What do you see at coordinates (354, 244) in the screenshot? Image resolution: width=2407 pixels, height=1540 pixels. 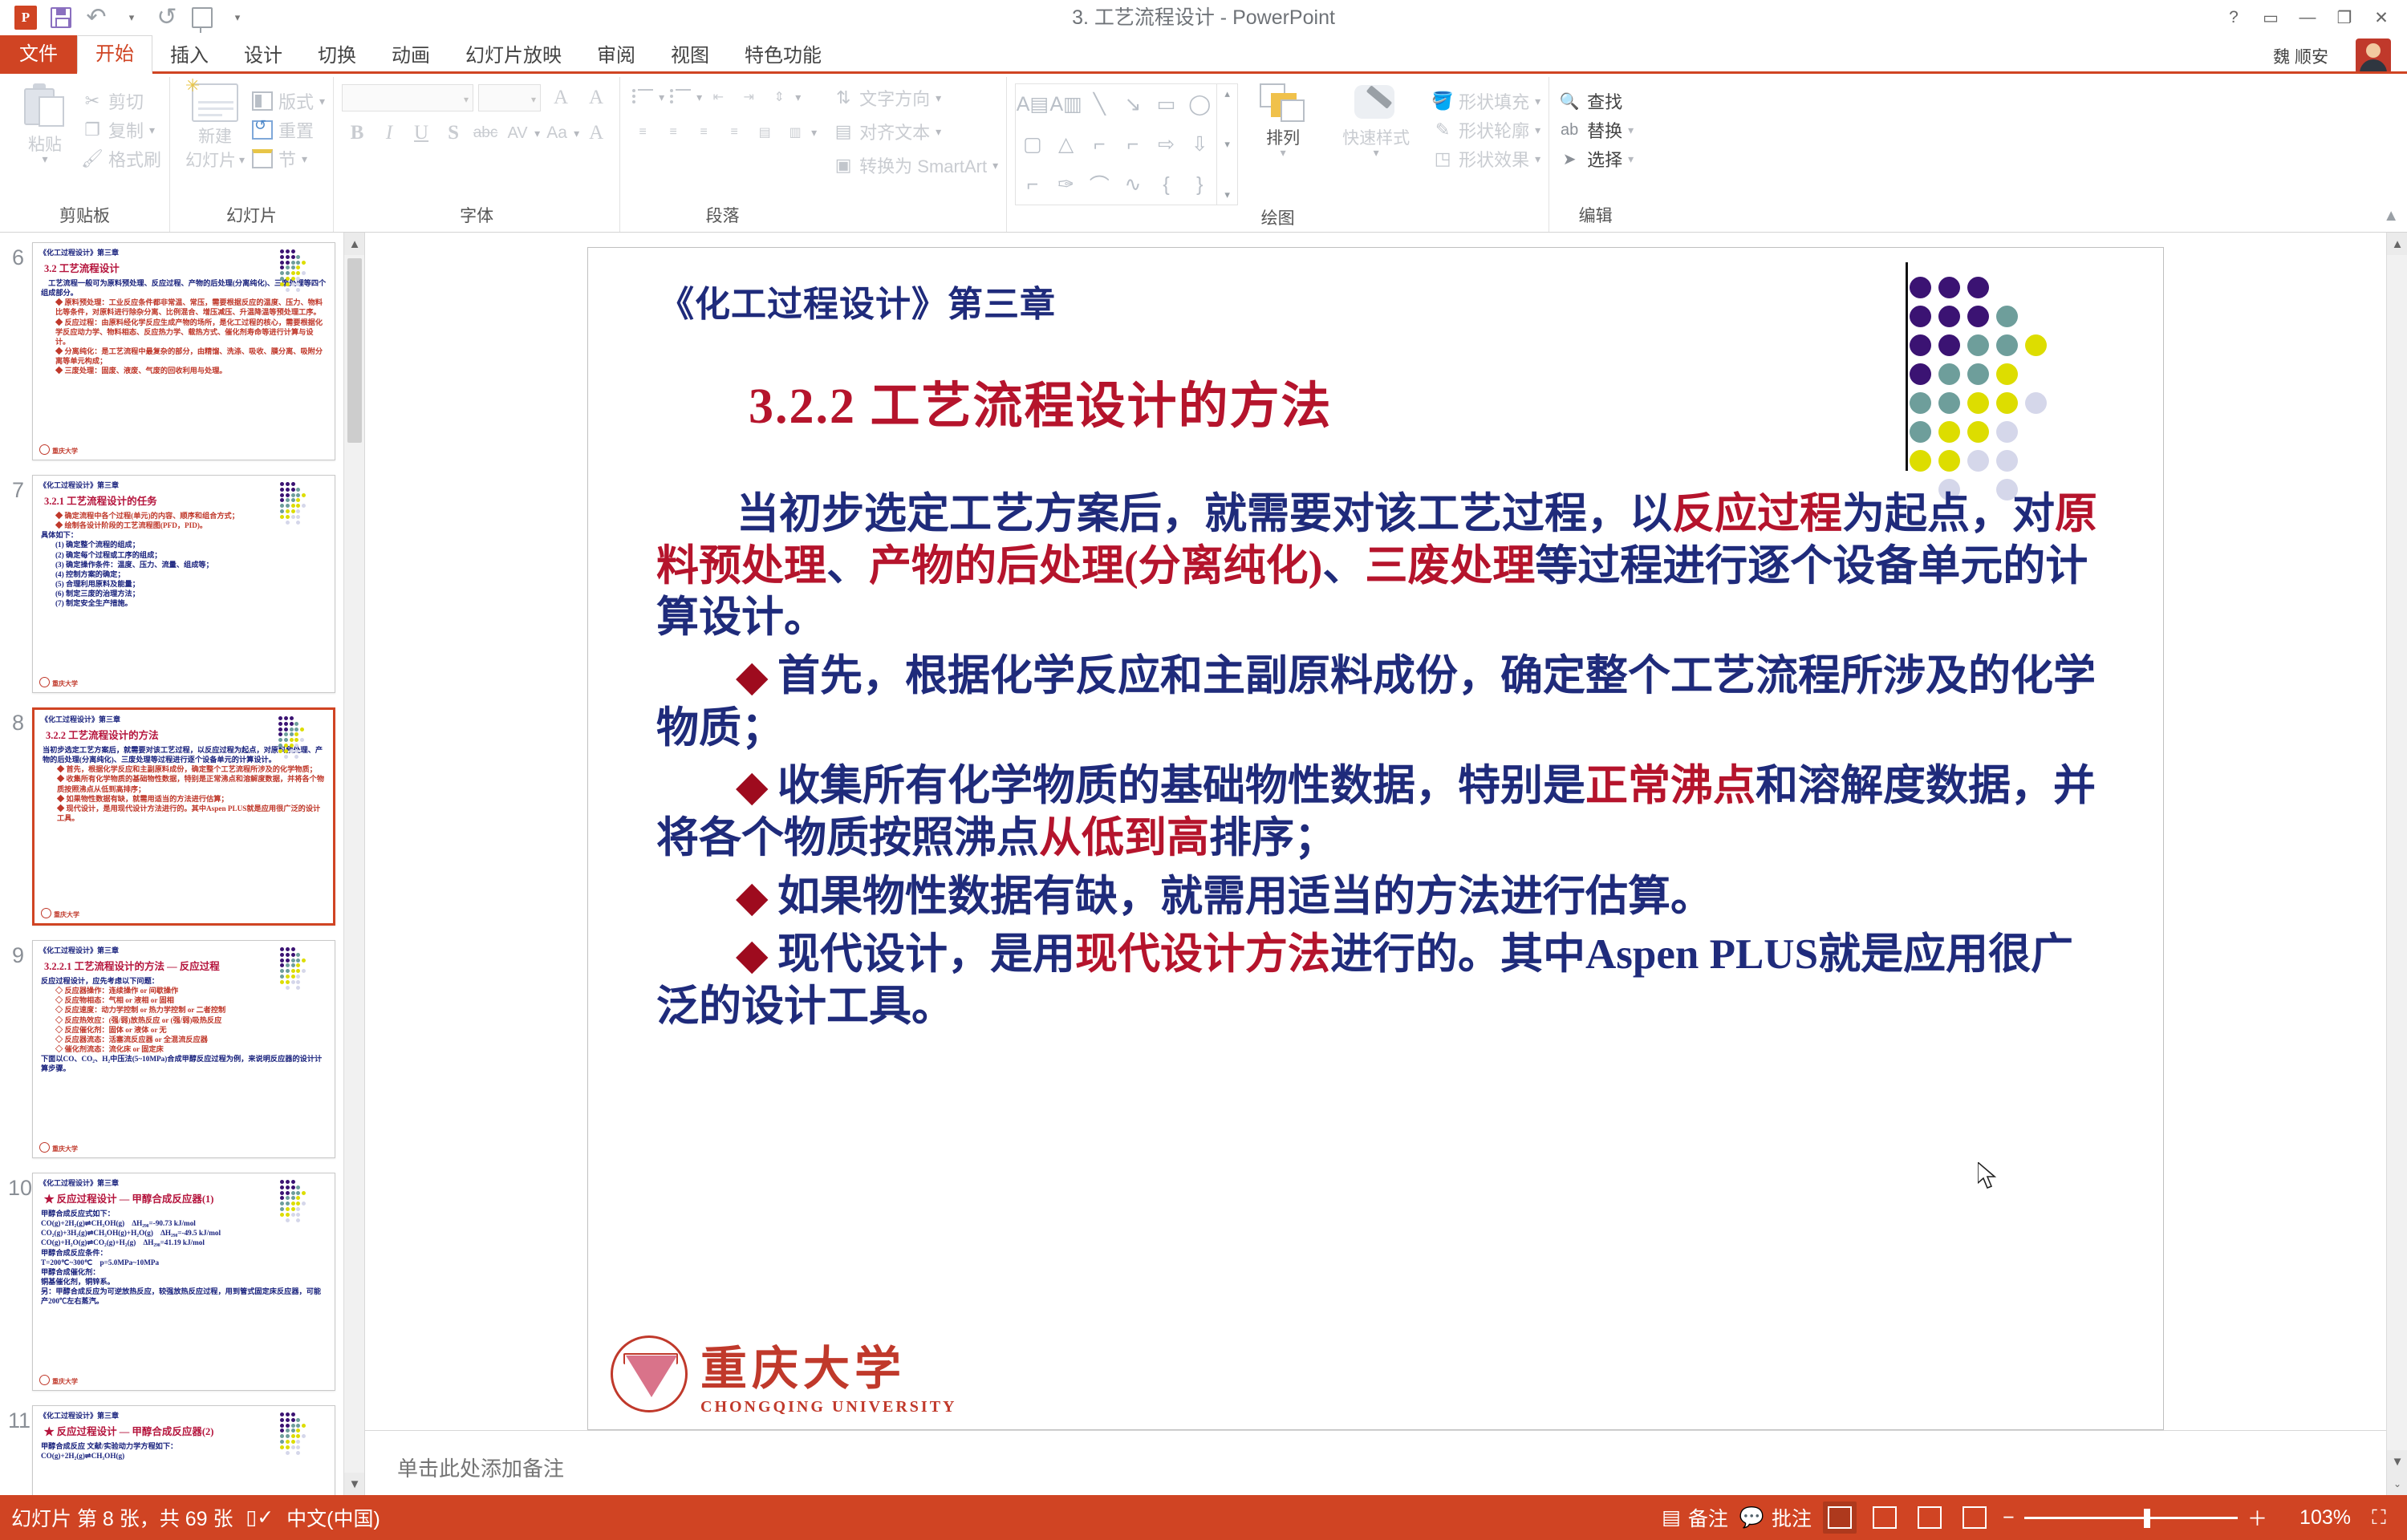 I see `thumbnail-scroll-up-icon: ▲` at bounding box center [354, 244].